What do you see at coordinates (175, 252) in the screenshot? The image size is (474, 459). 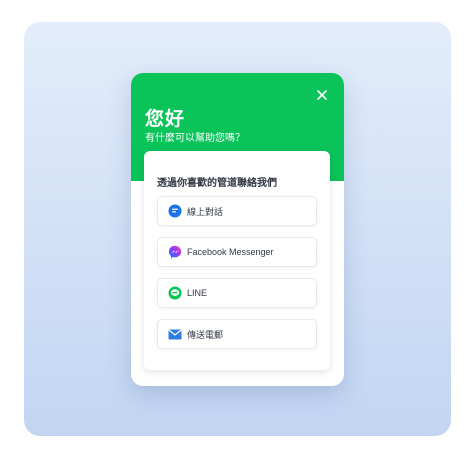 I see `messenger-icon` at bounding box center [175, 252].